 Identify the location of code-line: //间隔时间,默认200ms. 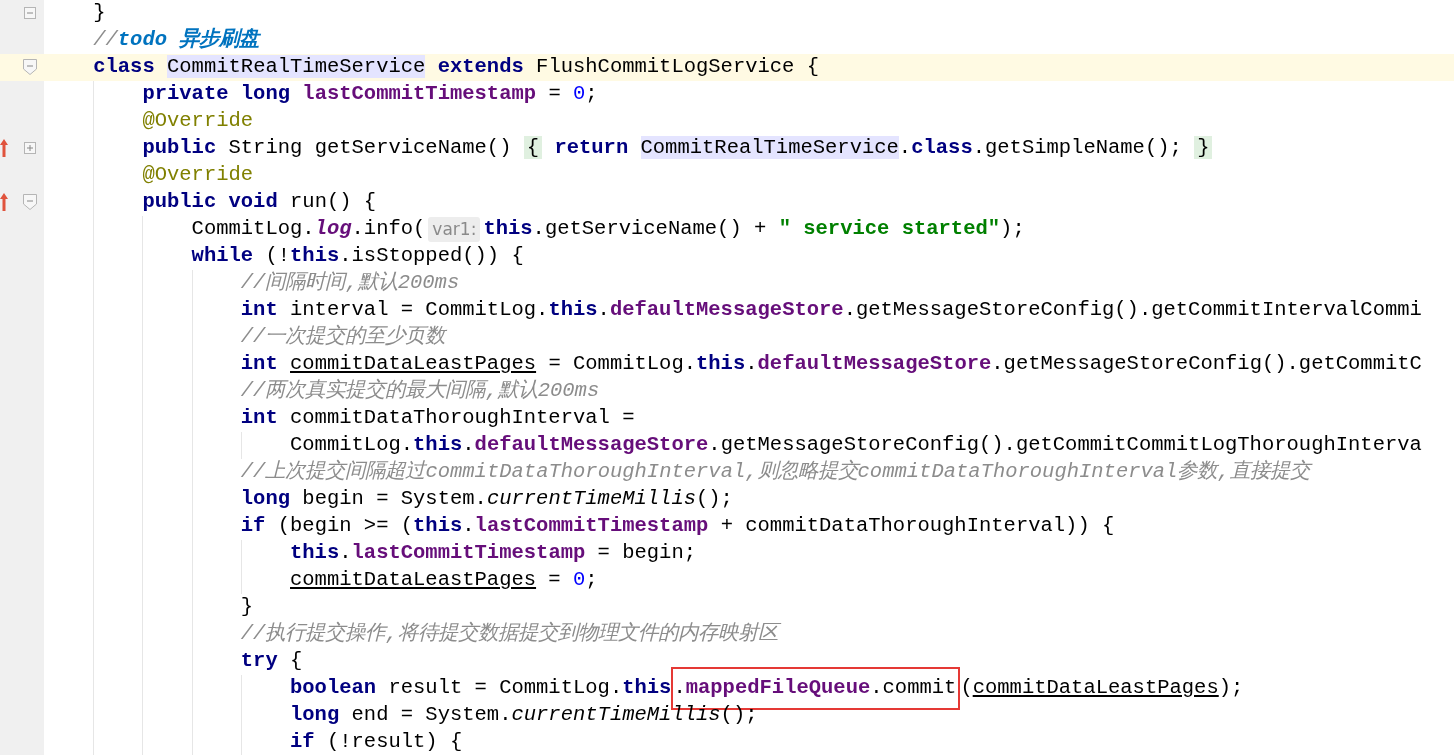
(350, 283).